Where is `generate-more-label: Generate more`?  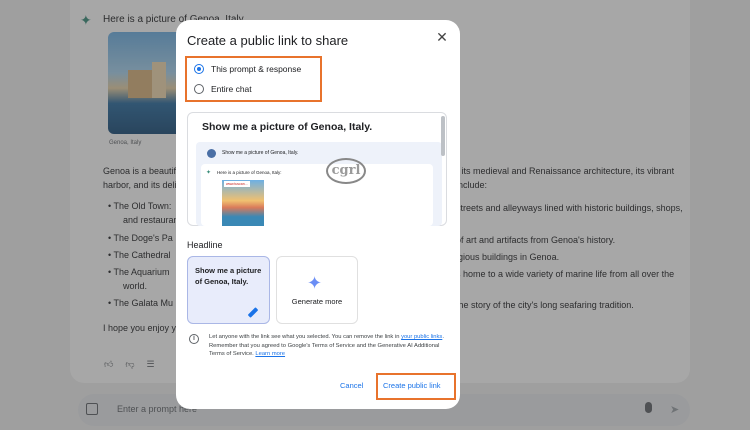
generate-more-label: Generate more is located at coordinates (317, 301).